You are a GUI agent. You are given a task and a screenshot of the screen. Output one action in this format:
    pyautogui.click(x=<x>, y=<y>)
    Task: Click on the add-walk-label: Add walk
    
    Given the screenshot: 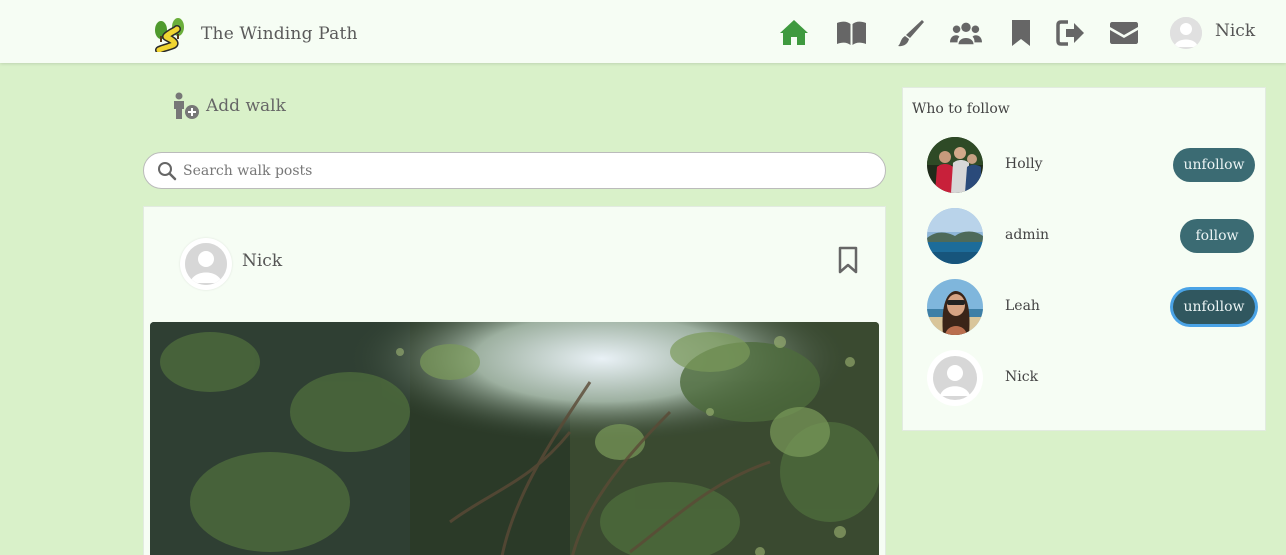 What is the action you would take?
    pyautogui.click(x=246, y=106)
    